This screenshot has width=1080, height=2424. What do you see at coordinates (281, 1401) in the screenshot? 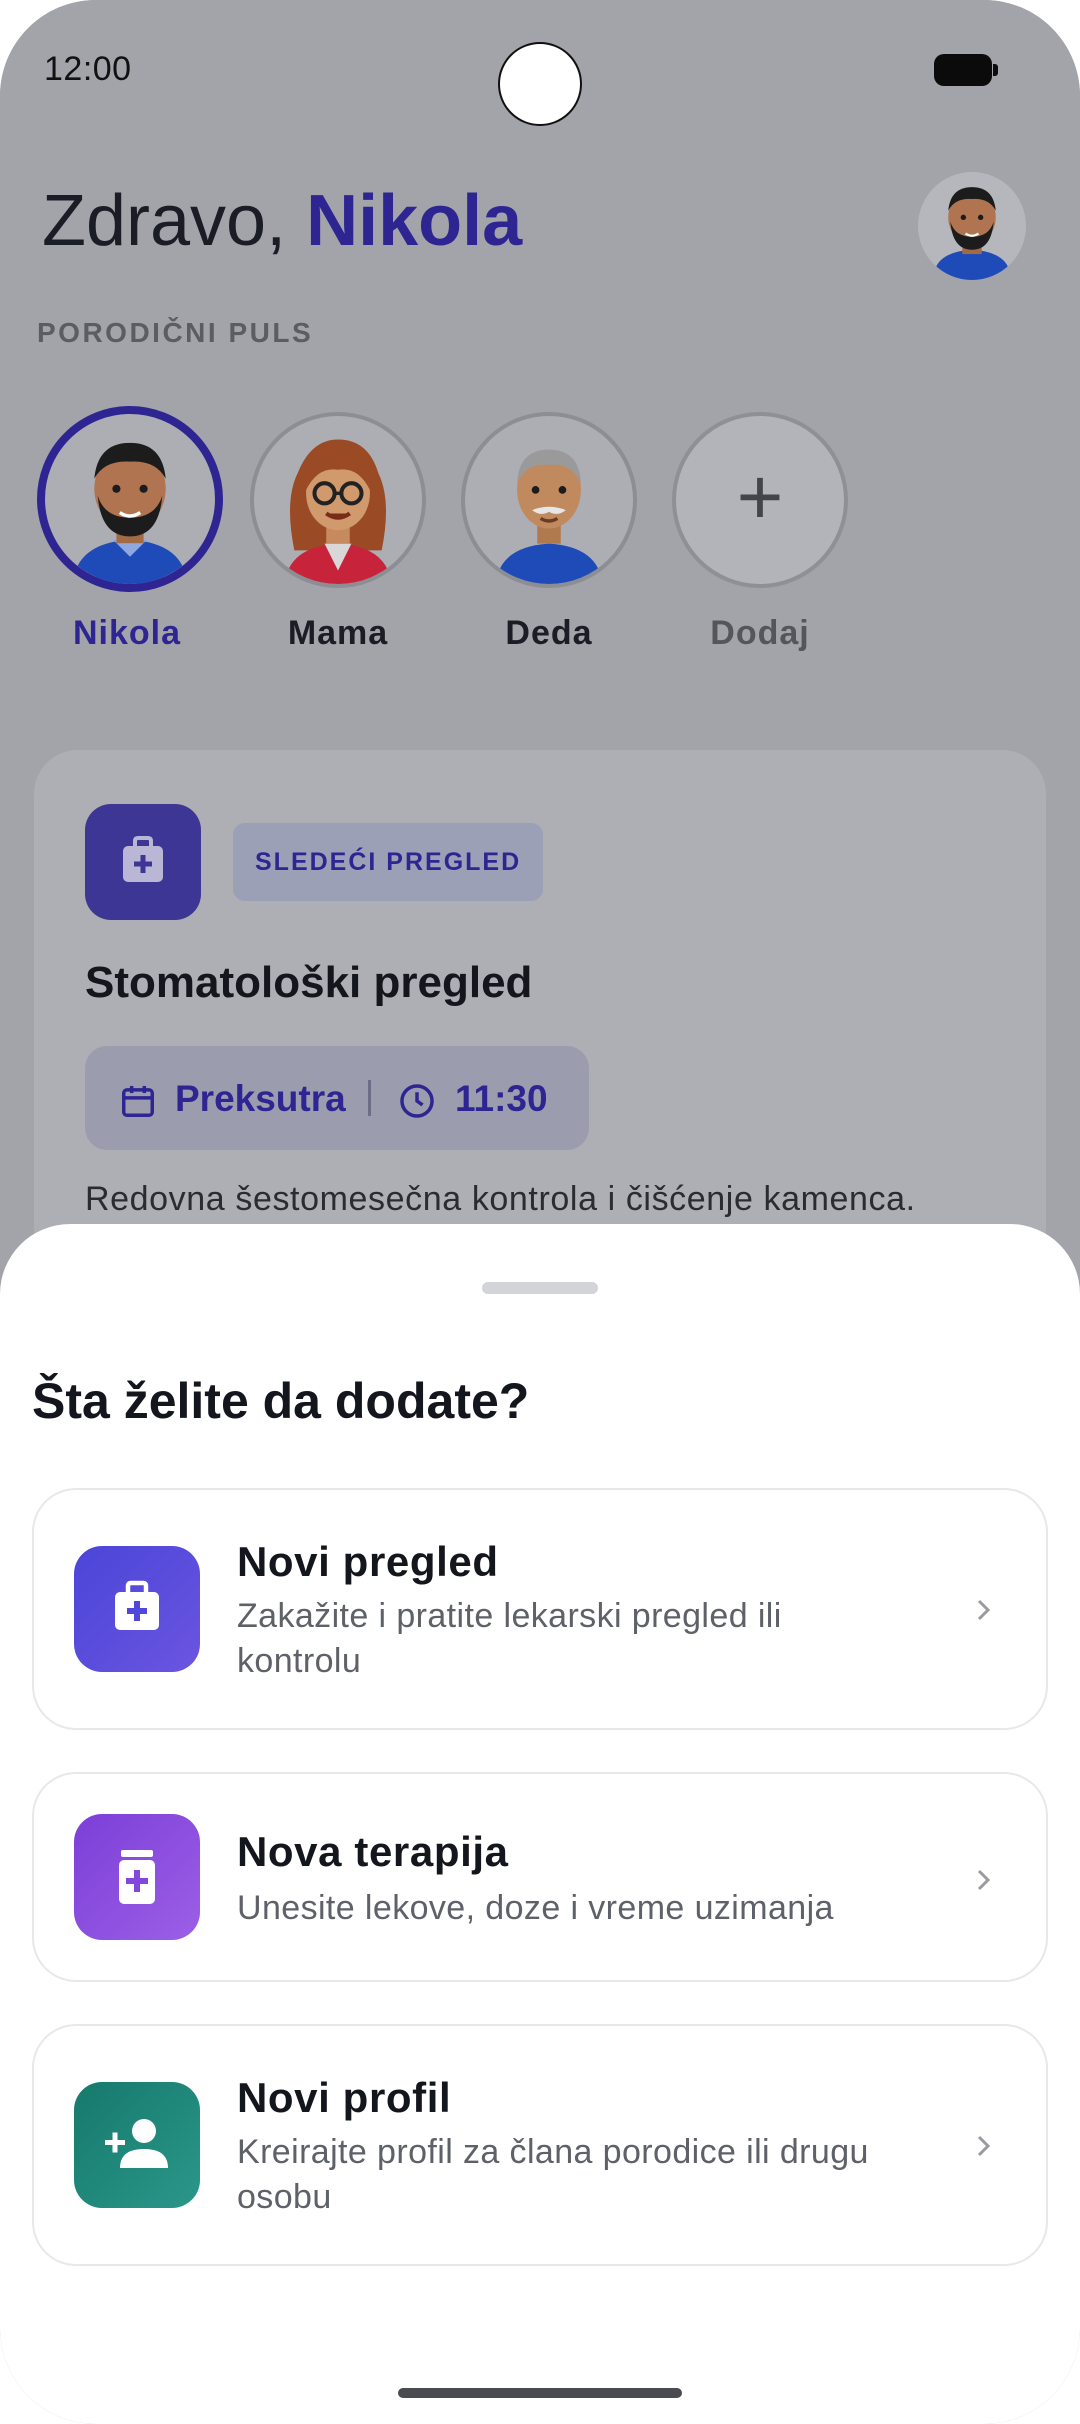
I see `sheet-title: Šta želite da dodate?` at bounding box center [281, 1401].